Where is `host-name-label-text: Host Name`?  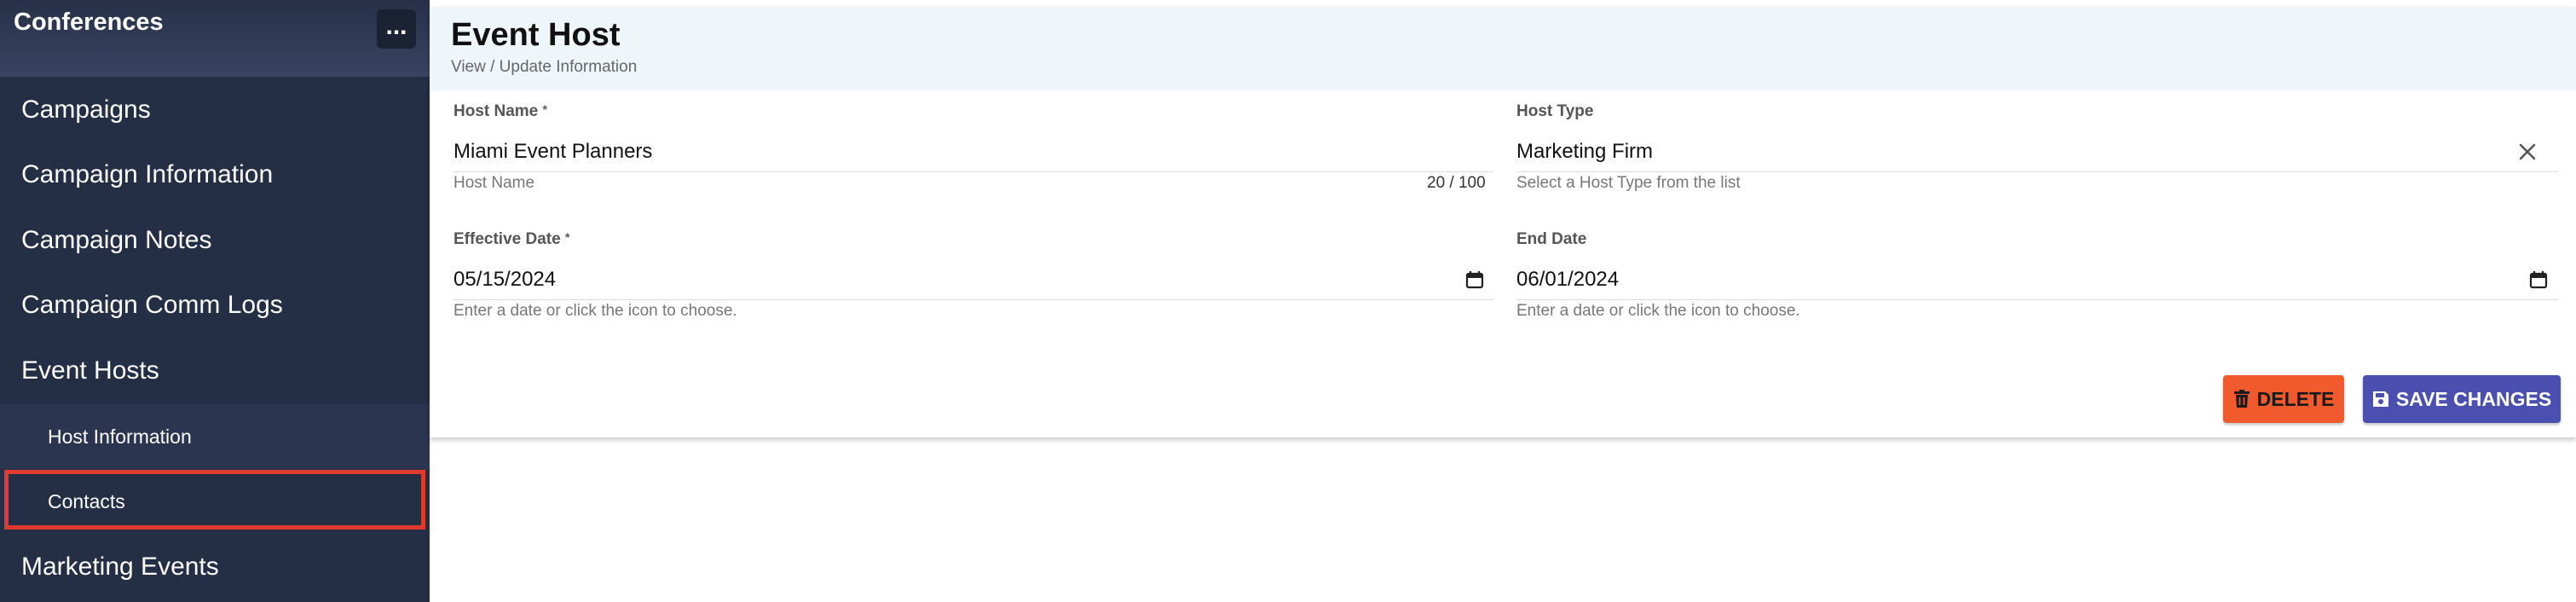 host-name-label-text: Host Name is located at coordinates (496, 111).